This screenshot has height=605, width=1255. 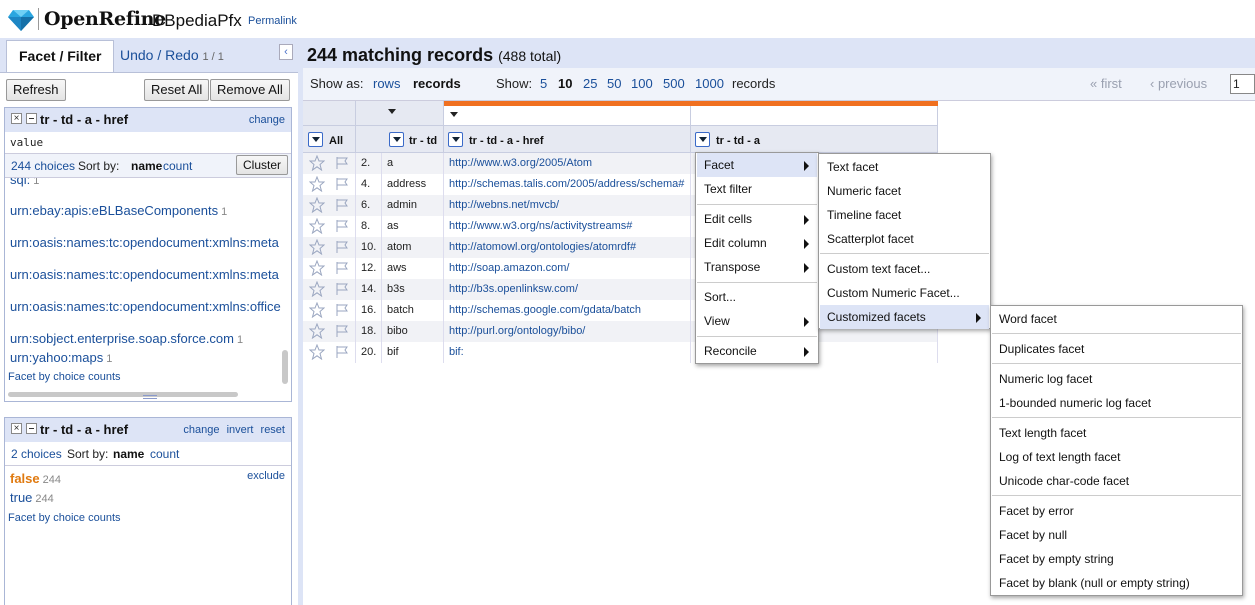 I want to click on previous-page-link: ‹ previous, so click(x=1178, y=83).